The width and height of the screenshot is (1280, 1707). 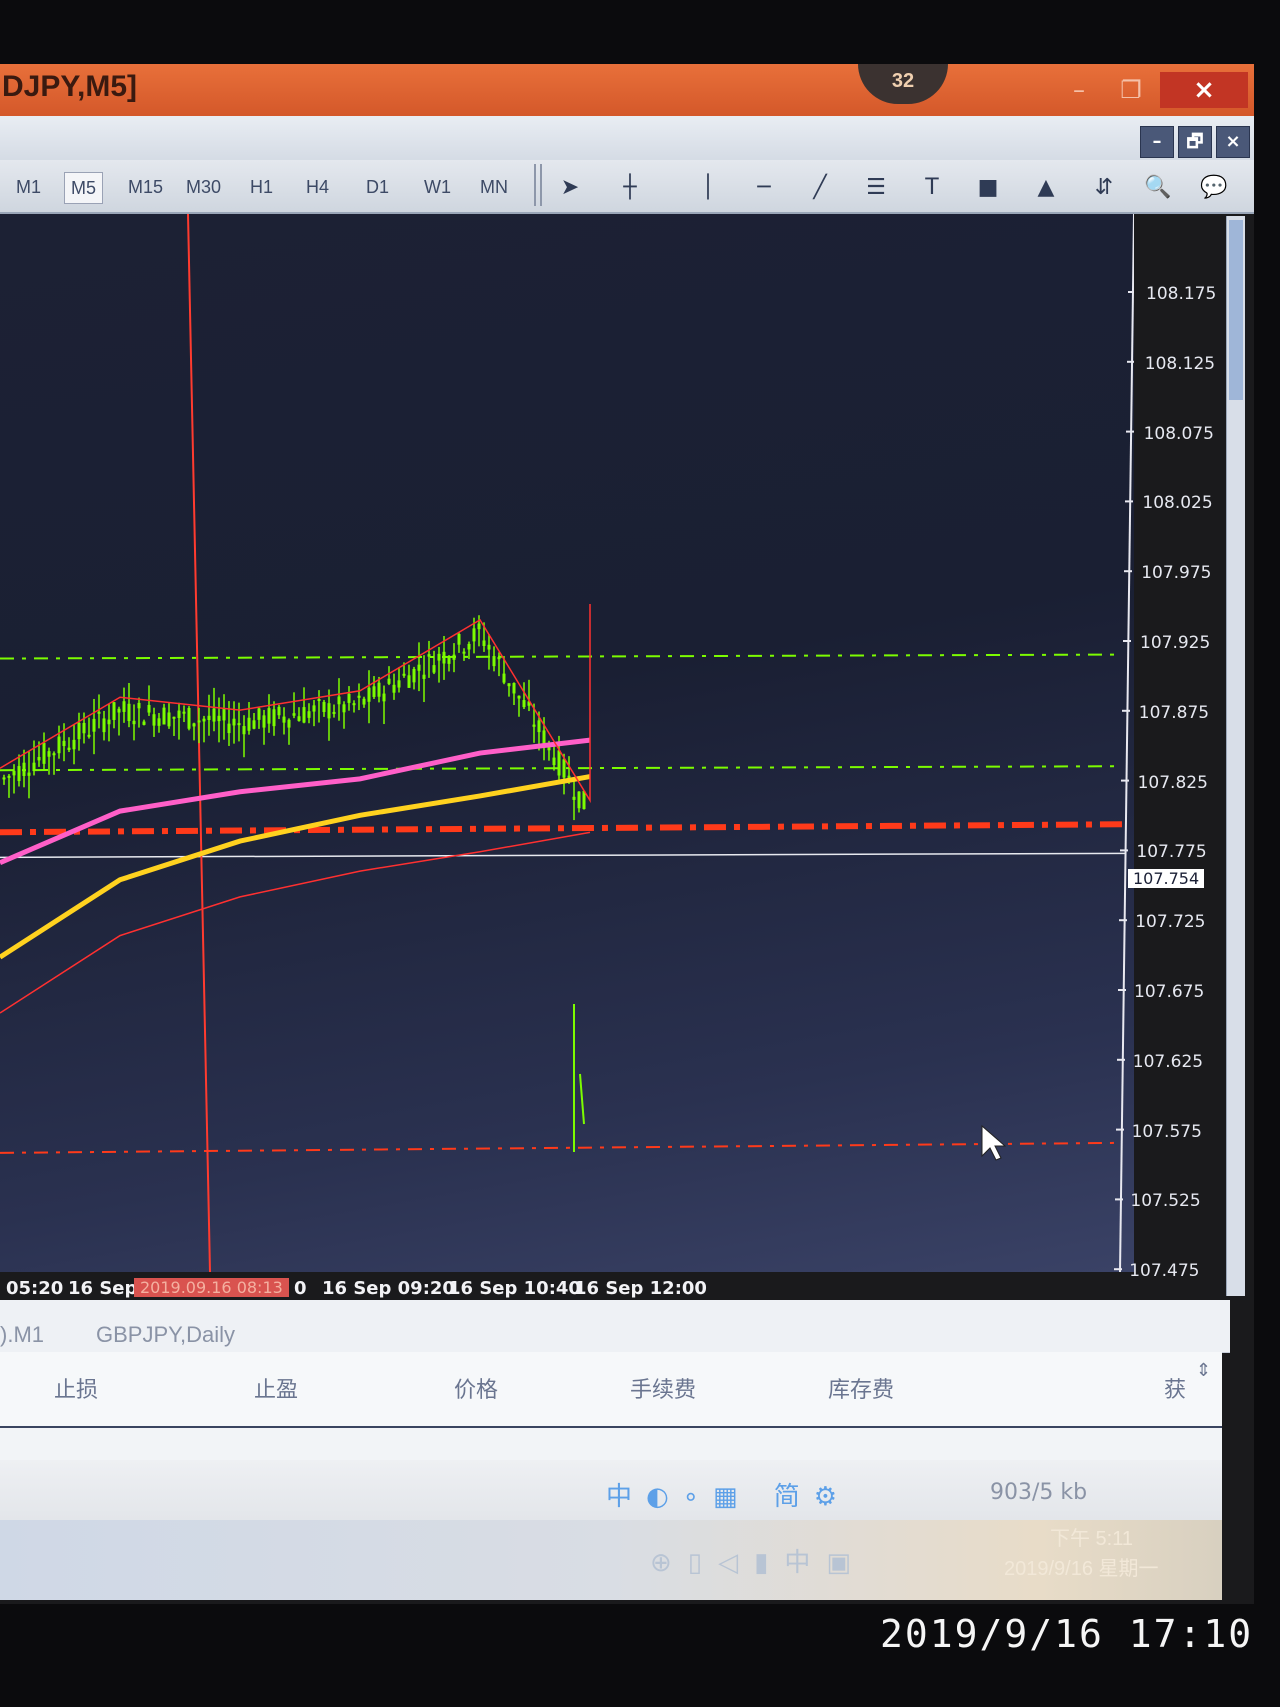 I want to click on system-tray-icons: ⊕▯◁▮中▣, so click(x=758, y=1560).